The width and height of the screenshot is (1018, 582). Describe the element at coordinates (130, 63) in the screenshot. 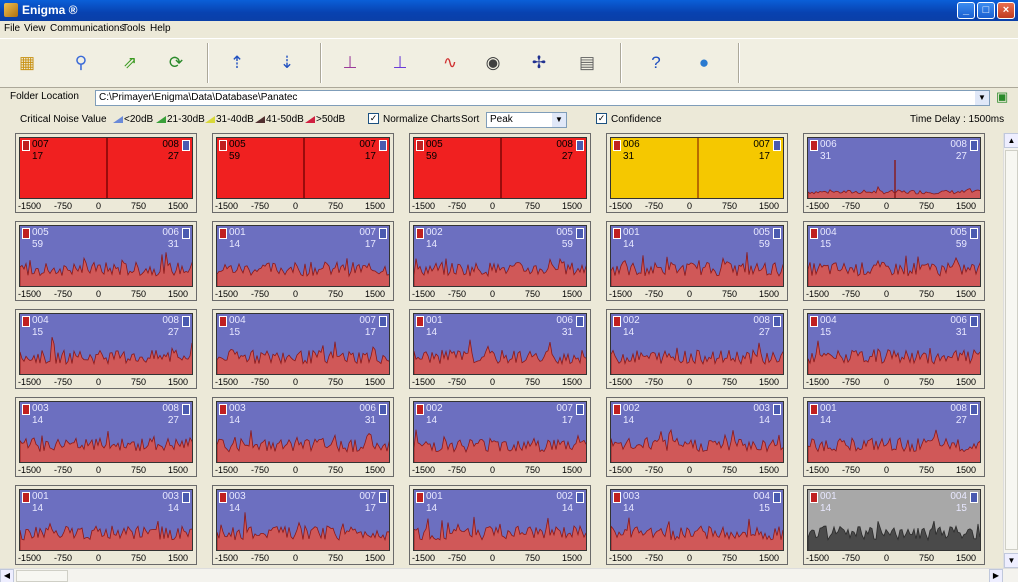

I see `export-icon: ⇗` at that location.